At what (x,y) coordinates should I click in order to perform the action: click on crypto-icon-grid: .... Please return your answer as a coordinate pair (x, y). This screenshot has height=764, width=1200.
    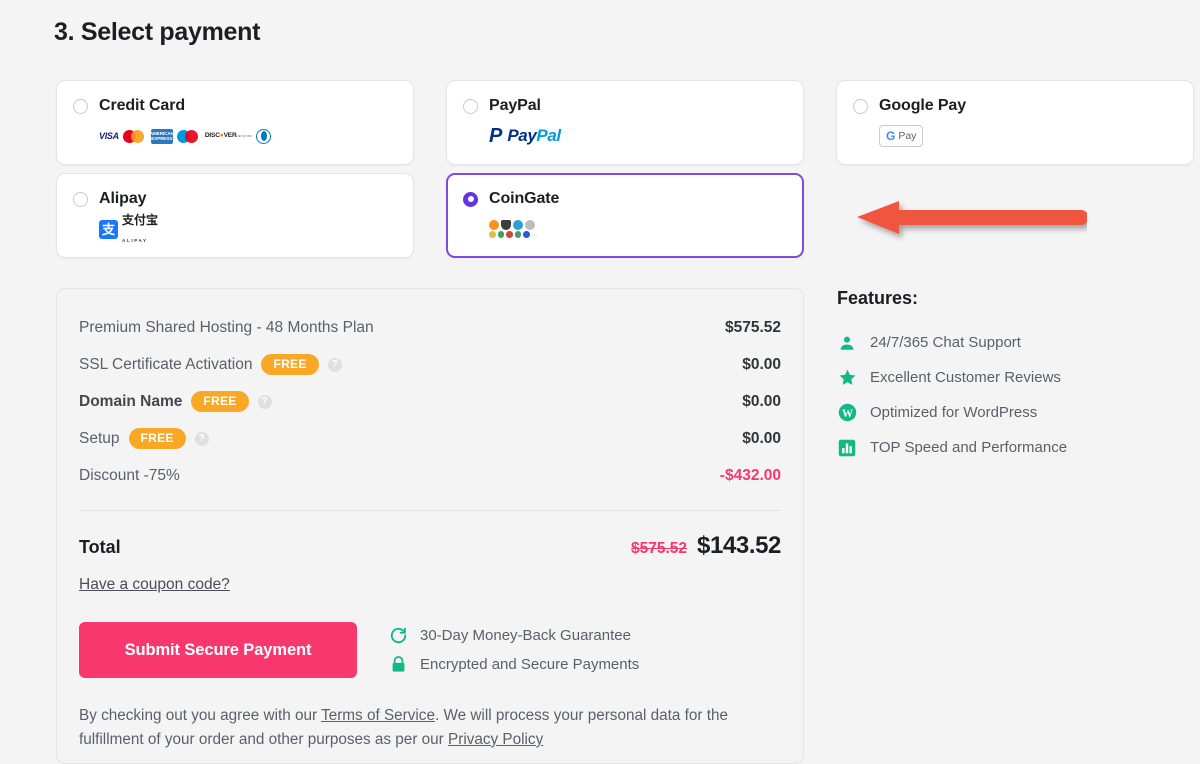
    Looking at the image, I should click on (513, 229).